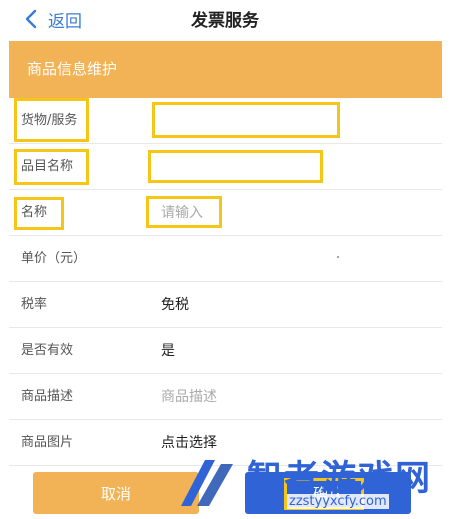 This screenshot has width=450, height=519. I want to click on highlight-category-label, so click(51, 167).